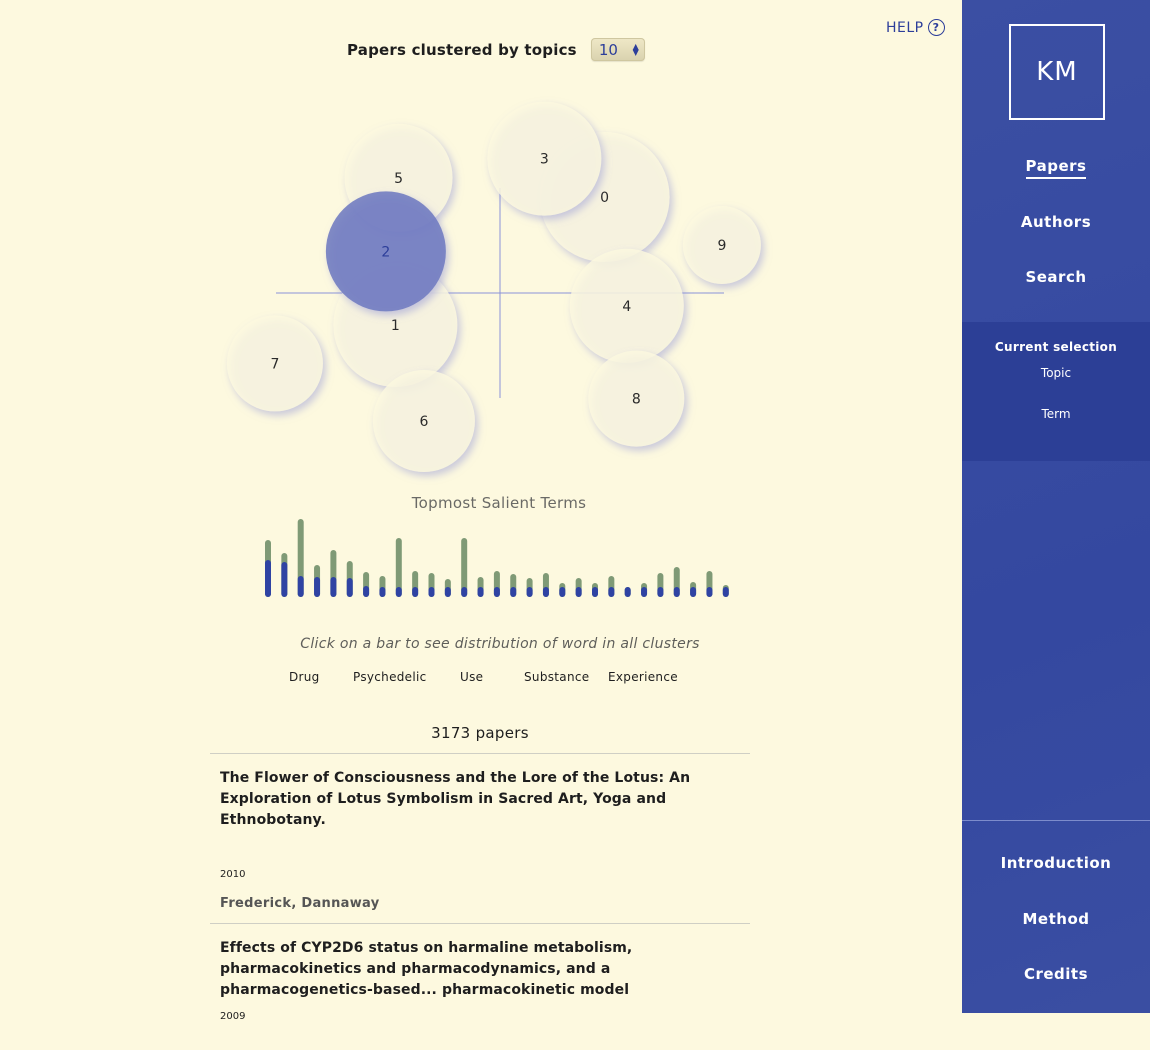  I want to click on bubble-label: 1, so click(395, 326).